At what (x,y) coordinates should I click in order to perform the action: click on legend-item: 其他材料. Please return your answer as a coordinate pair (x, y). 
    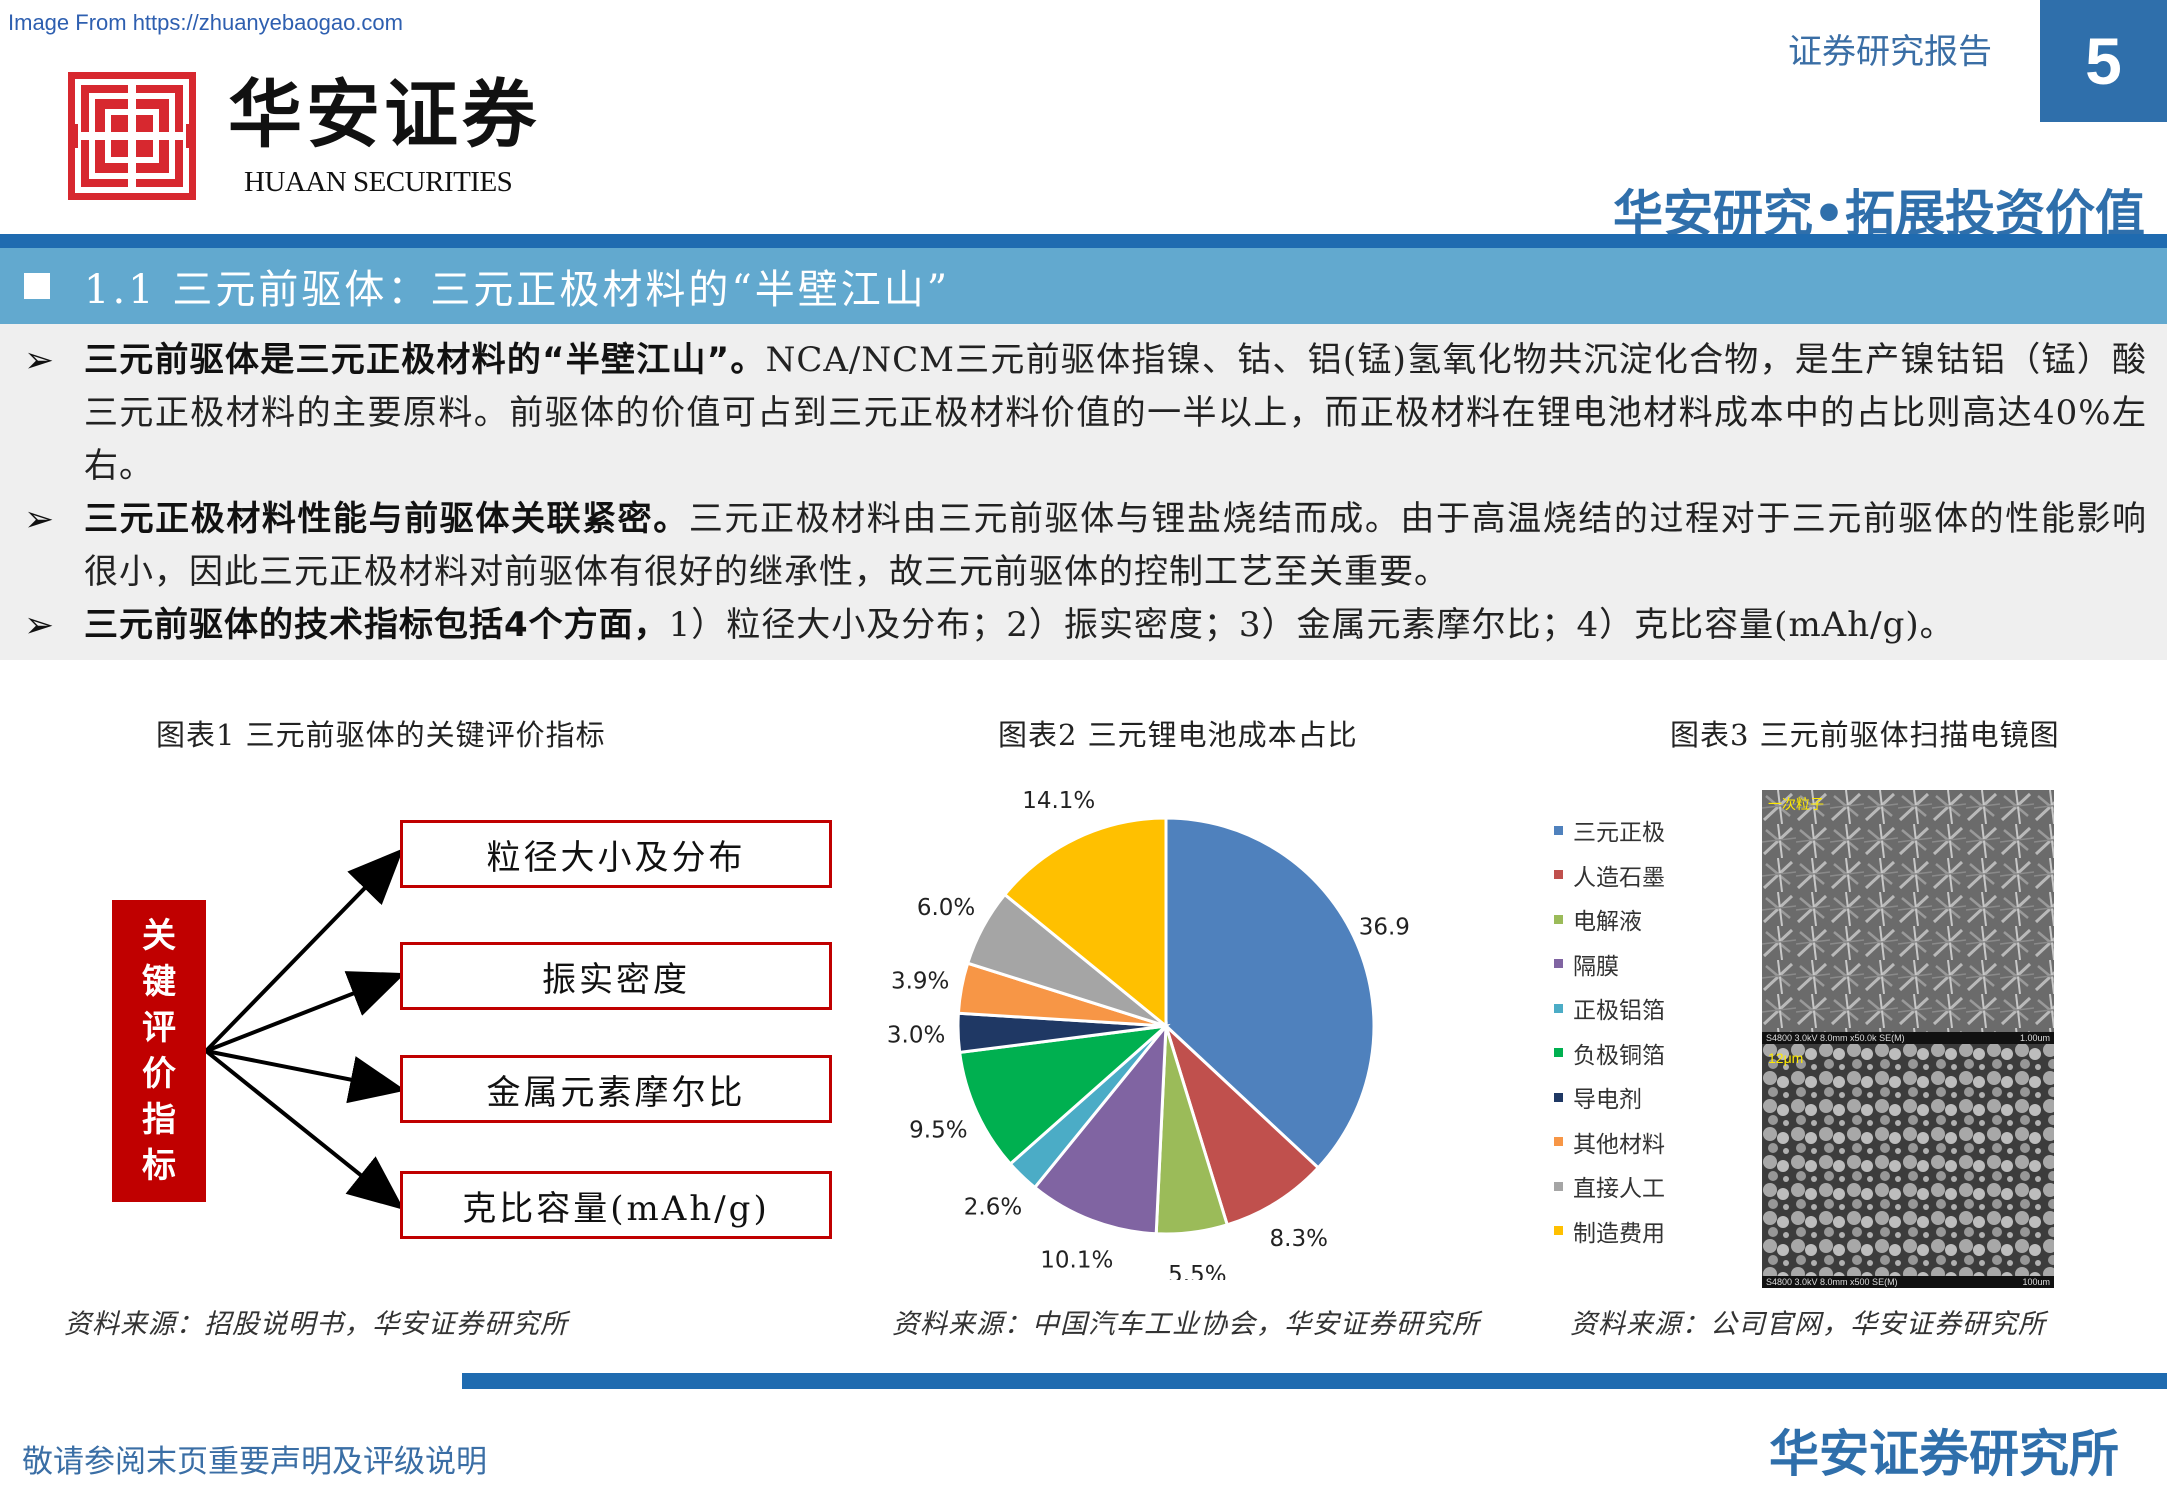
    Looking at the image, I should click on (1609, 1142).